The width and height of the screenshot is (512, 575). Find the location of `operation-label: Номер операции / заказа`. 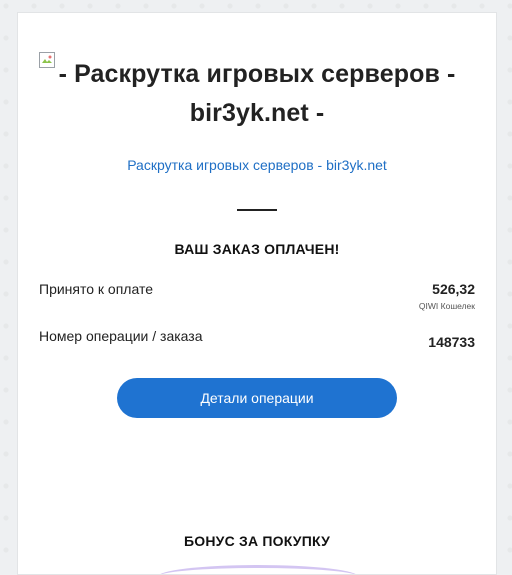

operation-label: Номер операции / заказа is located at coordinates (121, 336).